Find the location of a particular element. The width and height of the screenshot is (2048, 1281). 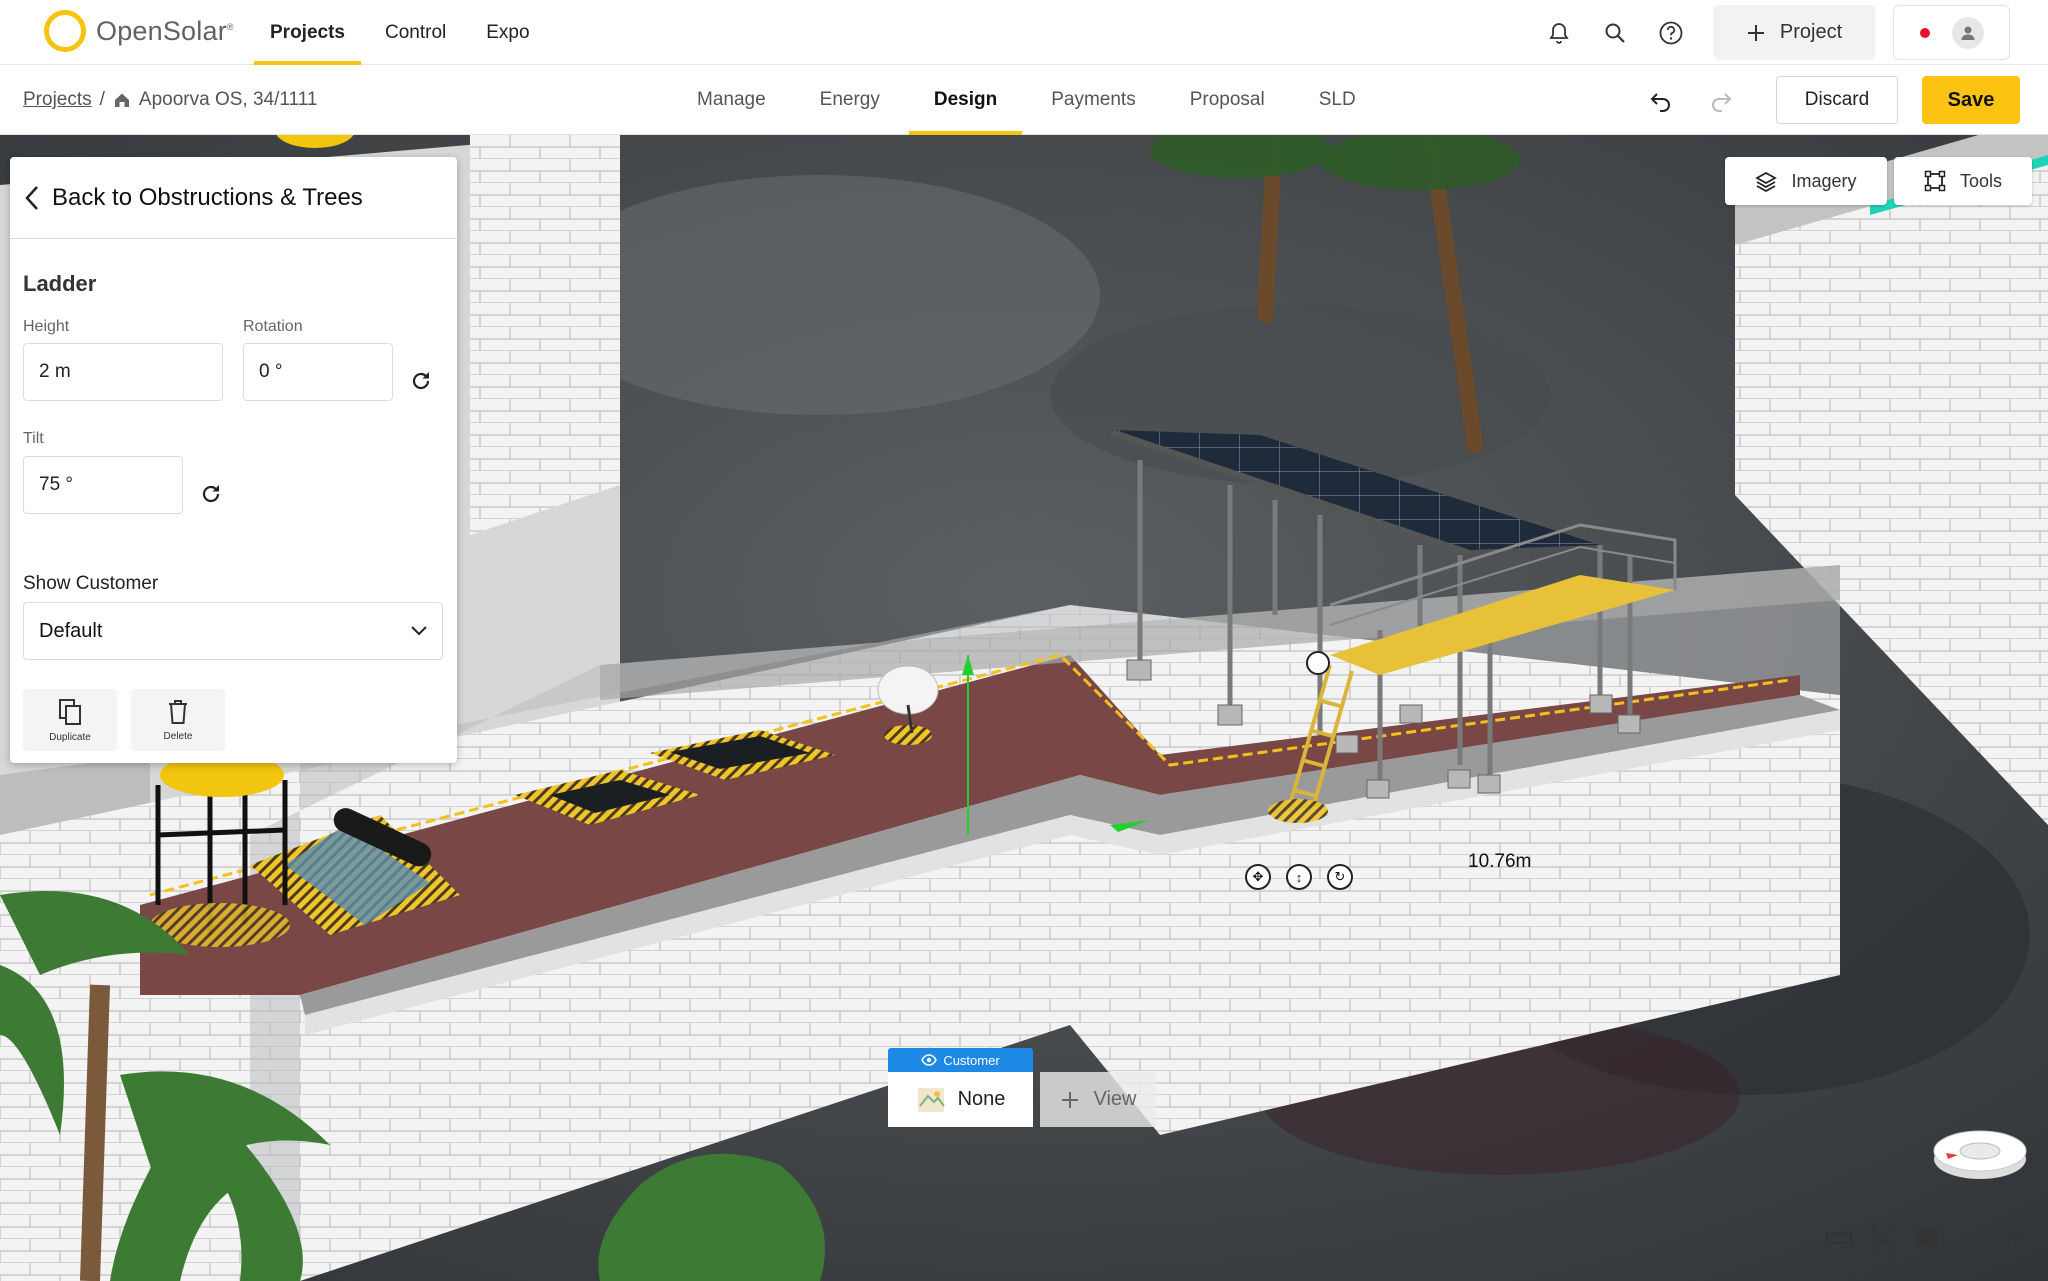

rotation-field: 0 ° is located at coordinates (318, 372).